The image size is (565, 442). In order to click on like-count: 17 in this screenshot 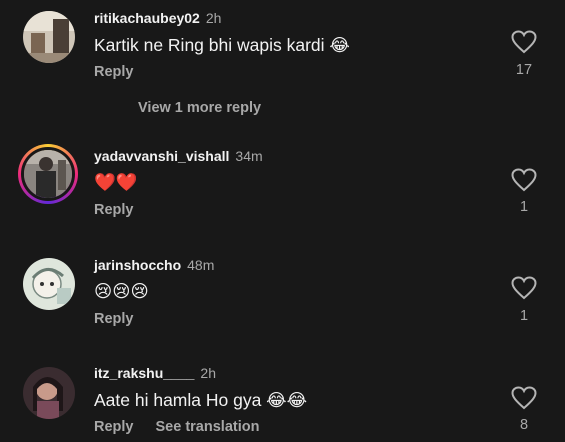, I will do `click(524, 70)`.